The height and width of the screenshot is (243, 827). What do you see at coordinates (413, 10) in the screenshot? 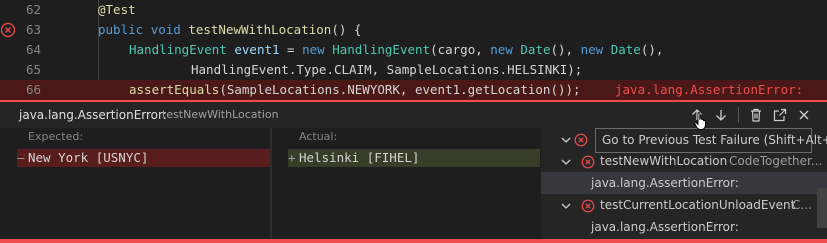
I see `code-line-62: 62 @Test` at bounding box center [413, 10].